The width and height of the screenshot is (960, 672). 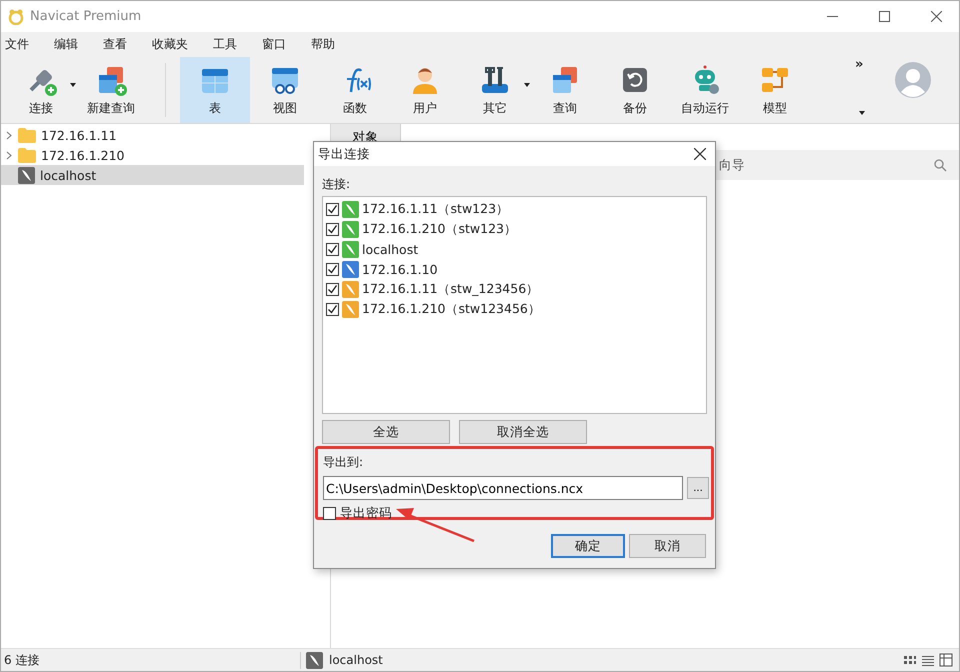 I want to click on connections-label: 连接:, so click(x=337, y=184).